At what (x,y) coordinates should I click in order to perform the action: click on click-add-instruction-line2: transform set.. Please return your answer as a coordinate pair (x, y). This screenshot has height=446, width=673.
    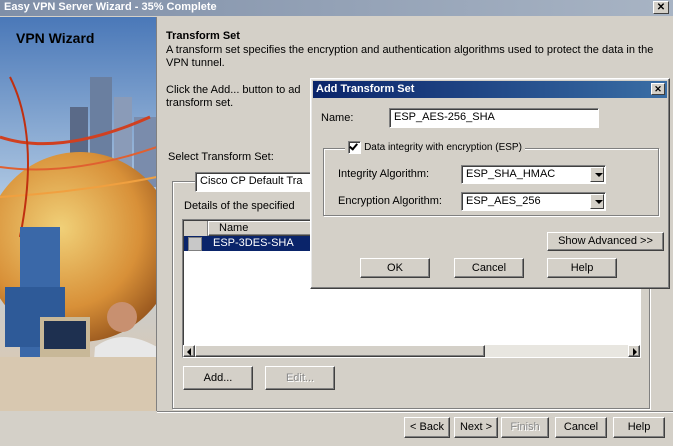
    Looking at the image, I should click on (200, 103).